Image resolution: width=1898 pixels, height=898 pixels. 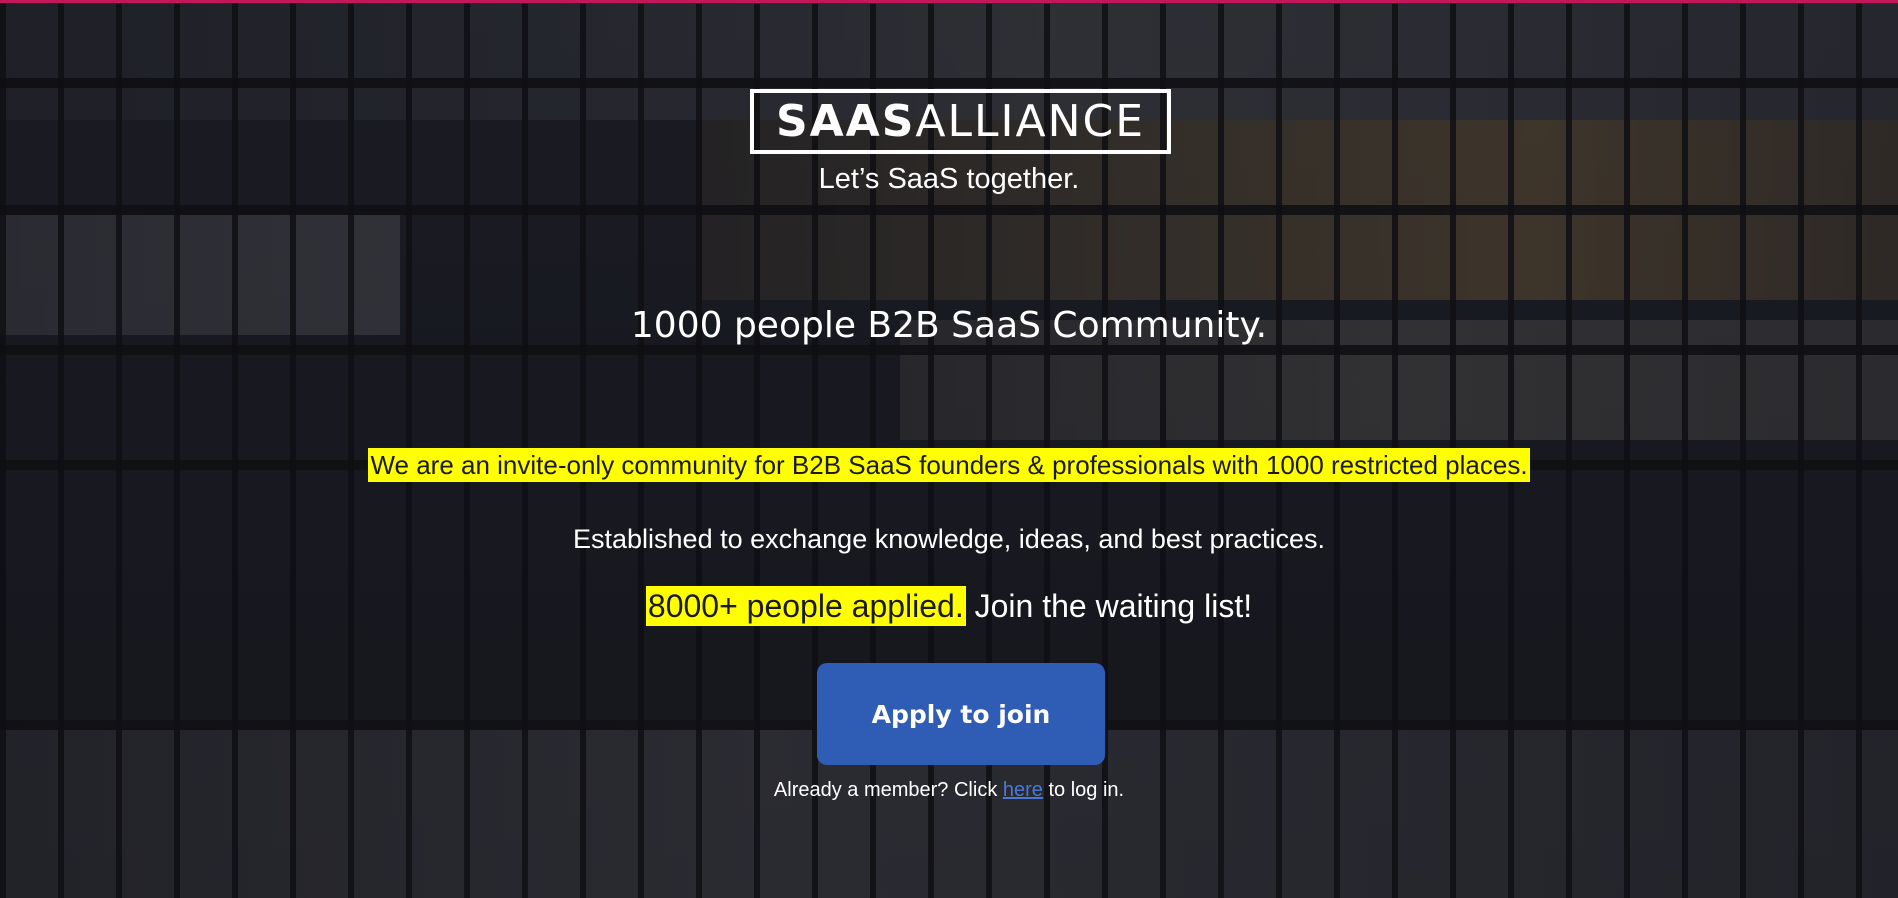 What do you see at coordinates (949, 325) in the screenshot?
I see `page-headline: 1000 people B2B SaaS Community.` at bounding box center [949, 325].